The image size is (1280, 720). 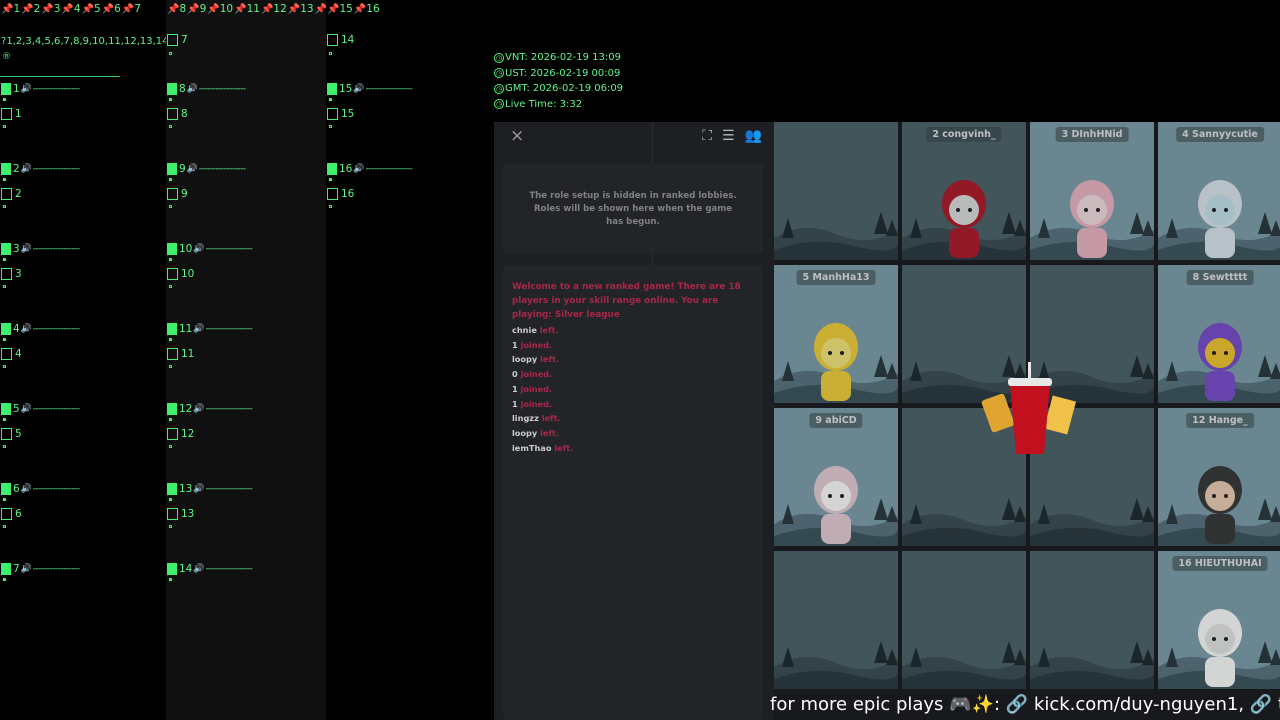 I want to click on checkbox-label: 1, so click(x=18, y=114).